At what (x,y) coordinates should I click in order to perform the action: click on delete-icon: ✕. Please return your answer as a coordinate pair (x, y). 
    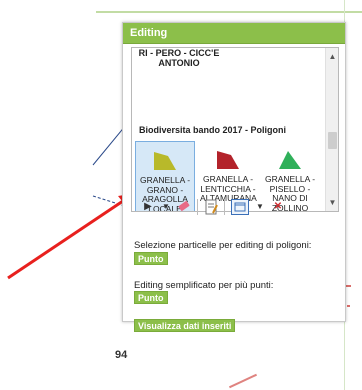
    Looking at the image, I should click on (278, 207).